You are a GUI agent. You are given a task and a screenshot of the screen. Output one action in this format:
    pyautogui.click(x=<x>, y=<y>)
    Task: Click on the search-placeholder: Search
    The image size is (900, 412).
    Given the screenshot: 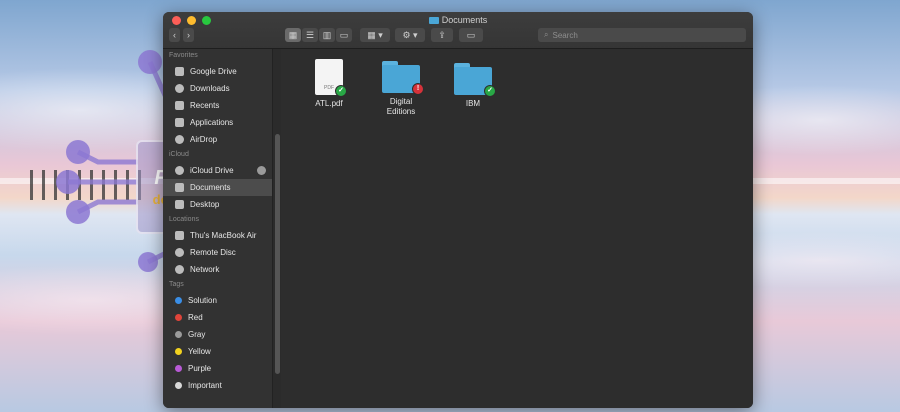 What is the action you would take?
    pyautogui.click(x=565, y=35)
    